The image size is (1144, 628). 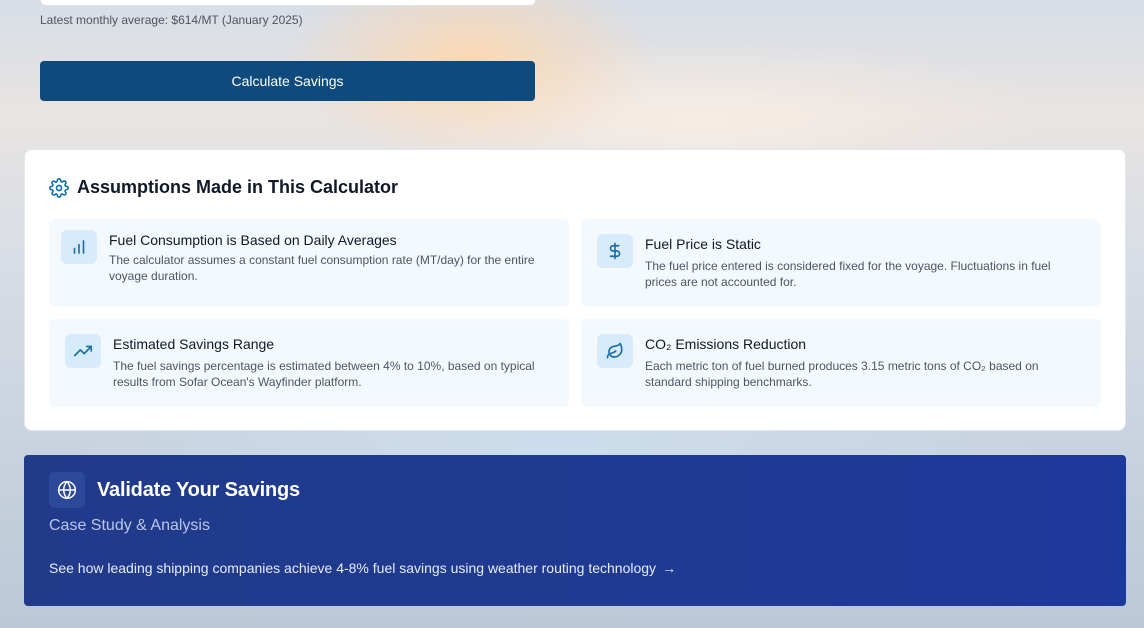 What do you see at coordinates (288, 3) in the screenshot?
I see `fuel-price-input` at bounding box center [288, 3].